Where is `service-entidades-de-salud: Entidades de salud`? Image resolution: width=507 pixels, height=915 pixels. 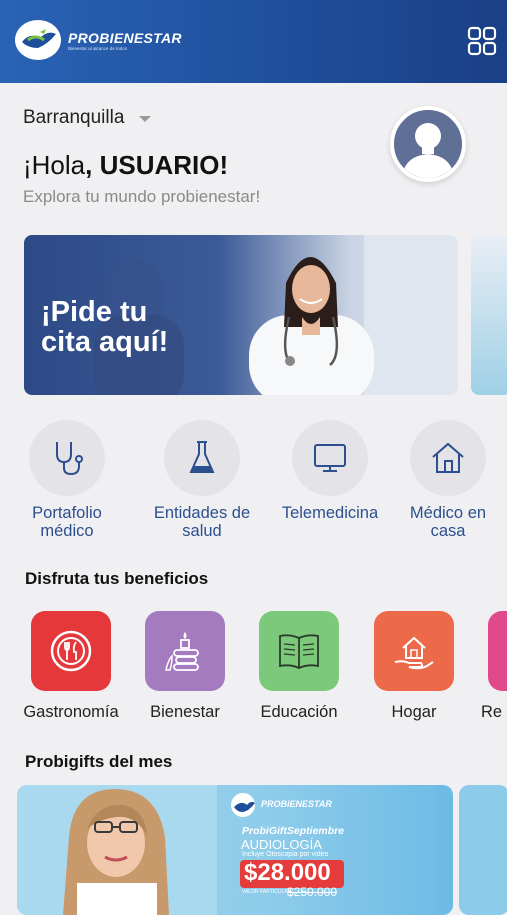 service-entidades-de-salud: Entidades de salud is located at coordinates (202, 480).